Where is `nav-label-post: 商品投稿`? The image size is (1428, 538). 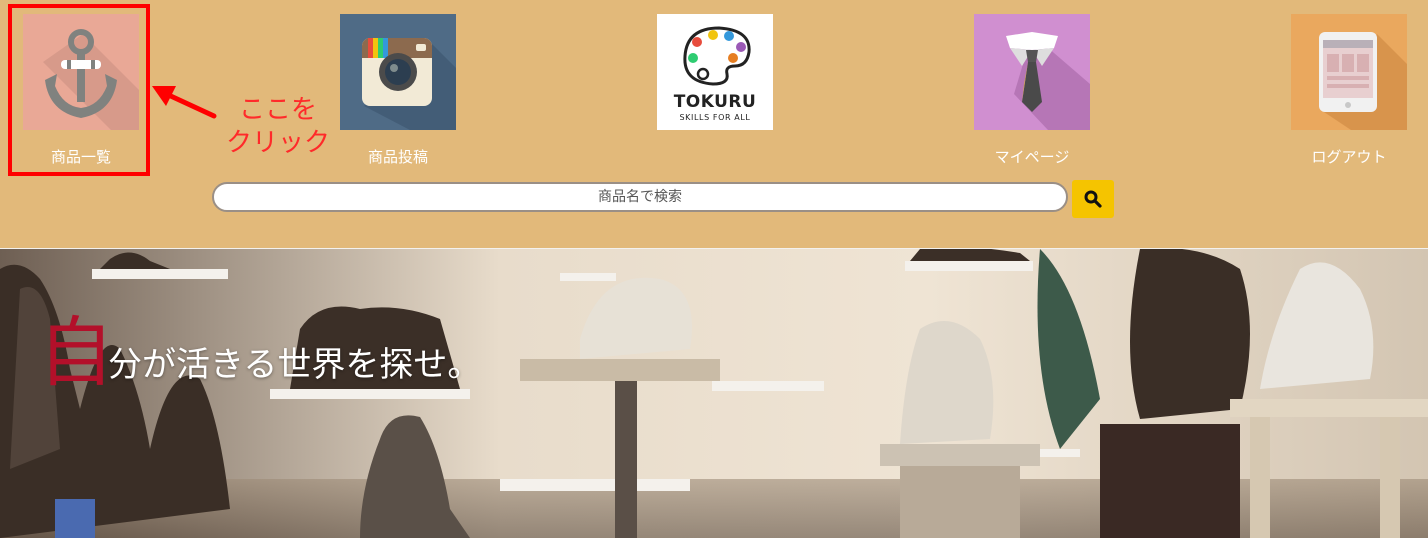
nav-label-post: 商品投稿 is located at coordinates (397, 157).